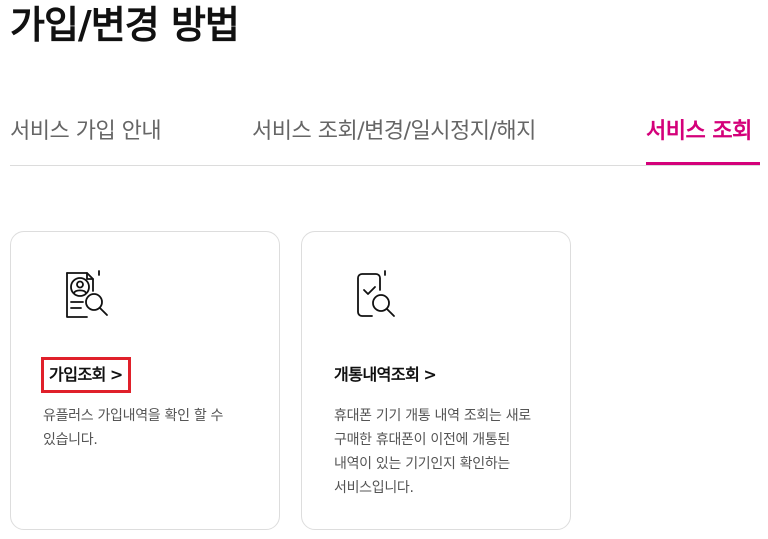 The width and height of the screenshot is (768, 539). Describe the element at coordinates (77, 374) in the screenshot. I see `card-title-label: 가입조회` at that location.